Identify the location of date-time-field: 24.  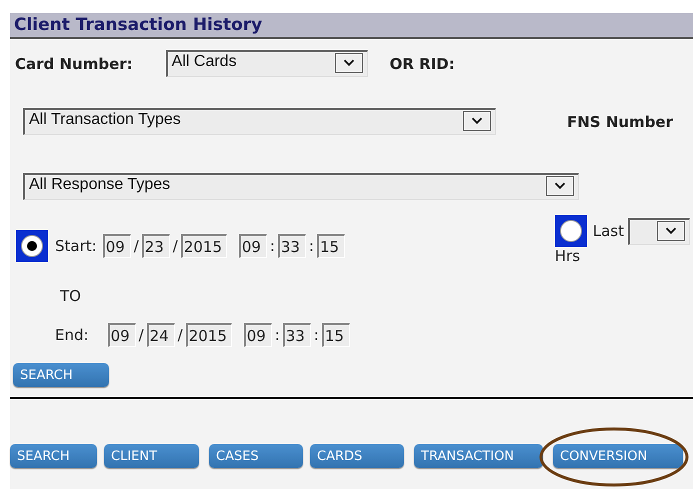
(160, 335).